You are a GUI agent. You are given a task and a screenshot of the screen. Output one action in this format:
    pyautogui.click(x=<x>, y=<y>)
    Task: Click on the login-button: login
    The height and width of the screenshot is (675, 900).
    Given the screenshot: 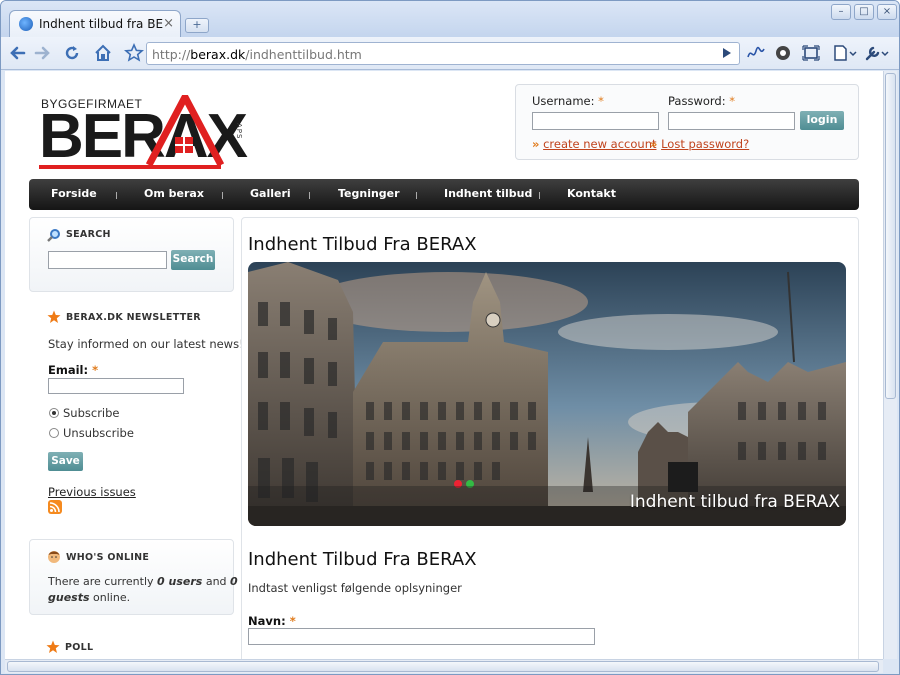 What is the action you would take?
    pyautogui.click(x=822, y=120)
    